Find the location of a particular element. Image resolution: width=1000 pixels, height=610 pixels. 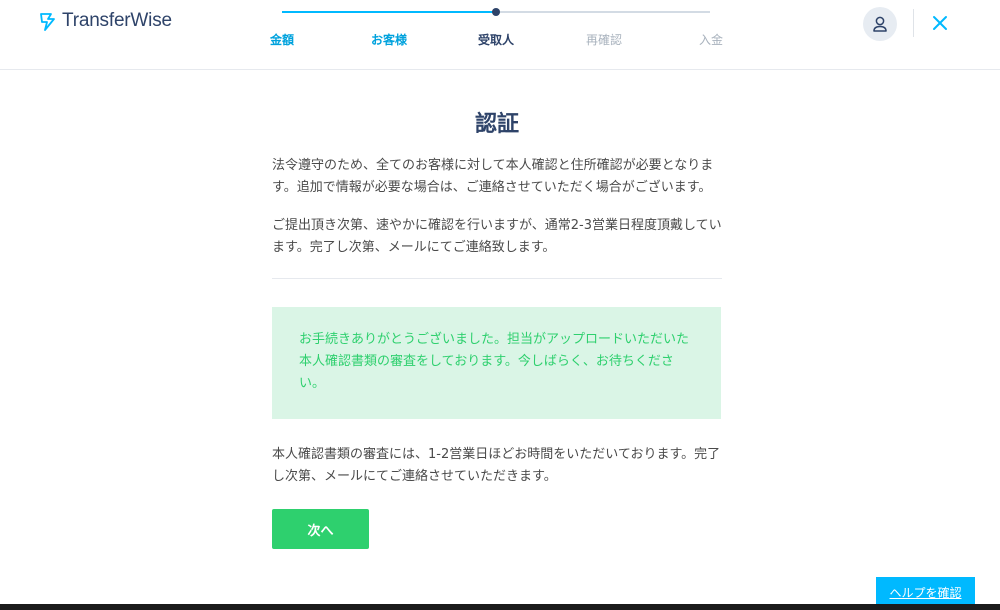

header: TransferWise 金額 お客様 受取人 再確認 入金 is located at coordinates (500, 35).